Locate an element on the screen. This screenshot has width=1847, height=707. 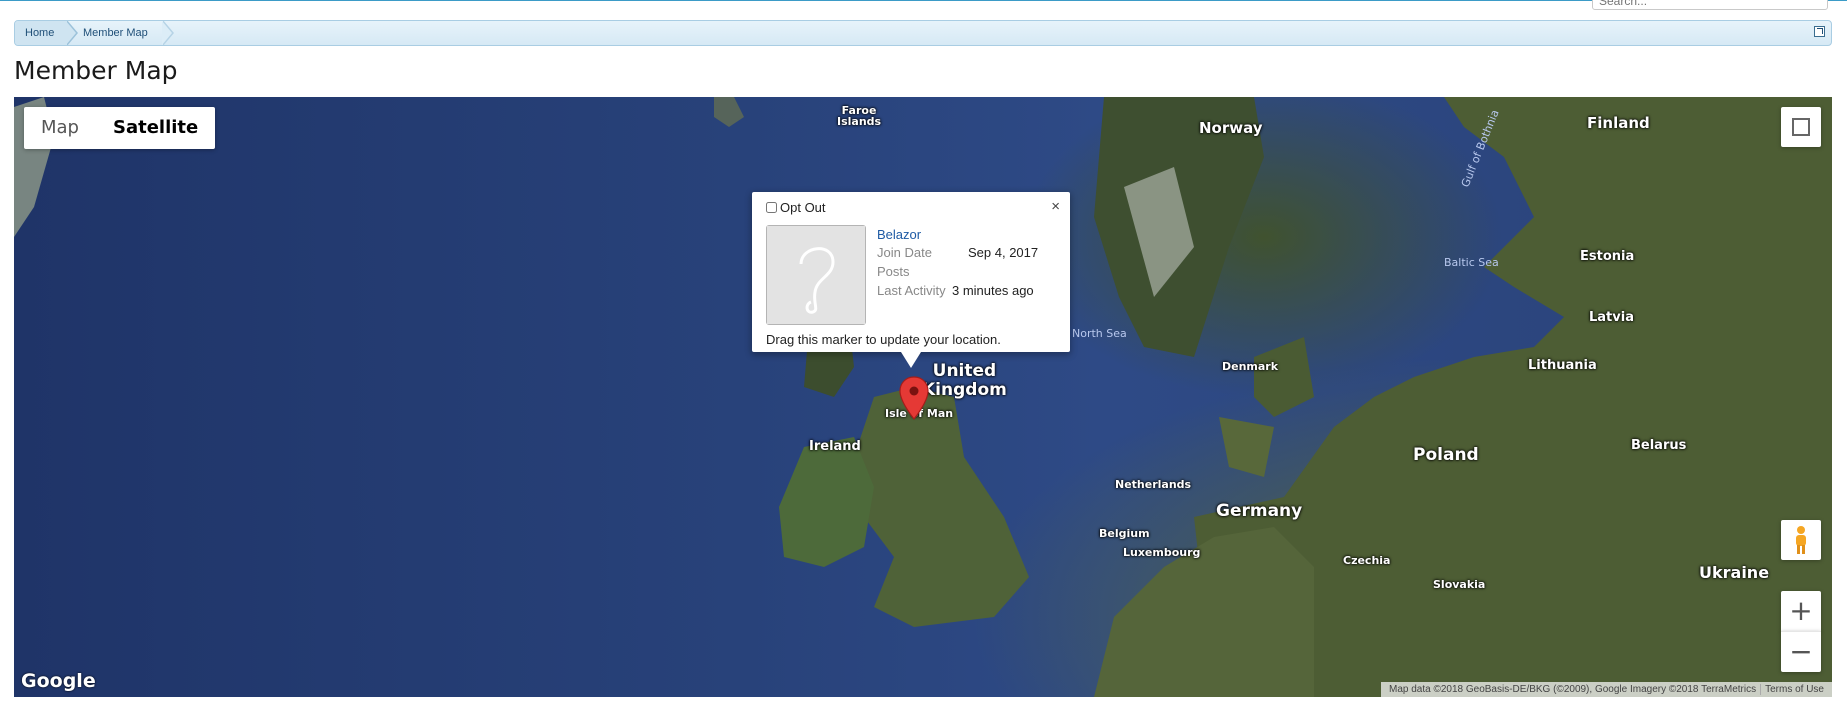
map-label-united-kingdom: United Kingdom is located at coordinates (964, 380).